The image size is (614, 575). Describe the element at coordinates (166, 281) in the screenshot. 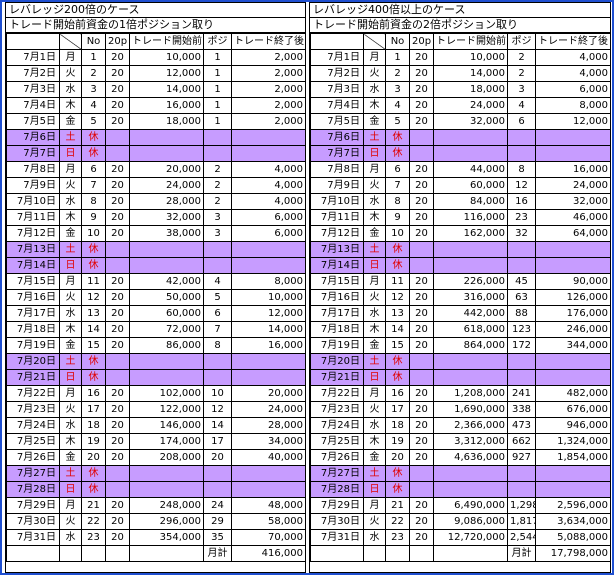

I see `before-cell: 42,000` at that location.